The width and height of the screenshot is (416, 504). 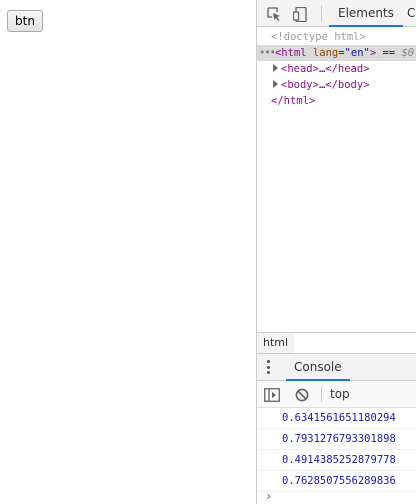 What do you see at coordinates (357, 53) in the screenshot?
I see `attr-value: "en"` at bounding box center [357, 53].